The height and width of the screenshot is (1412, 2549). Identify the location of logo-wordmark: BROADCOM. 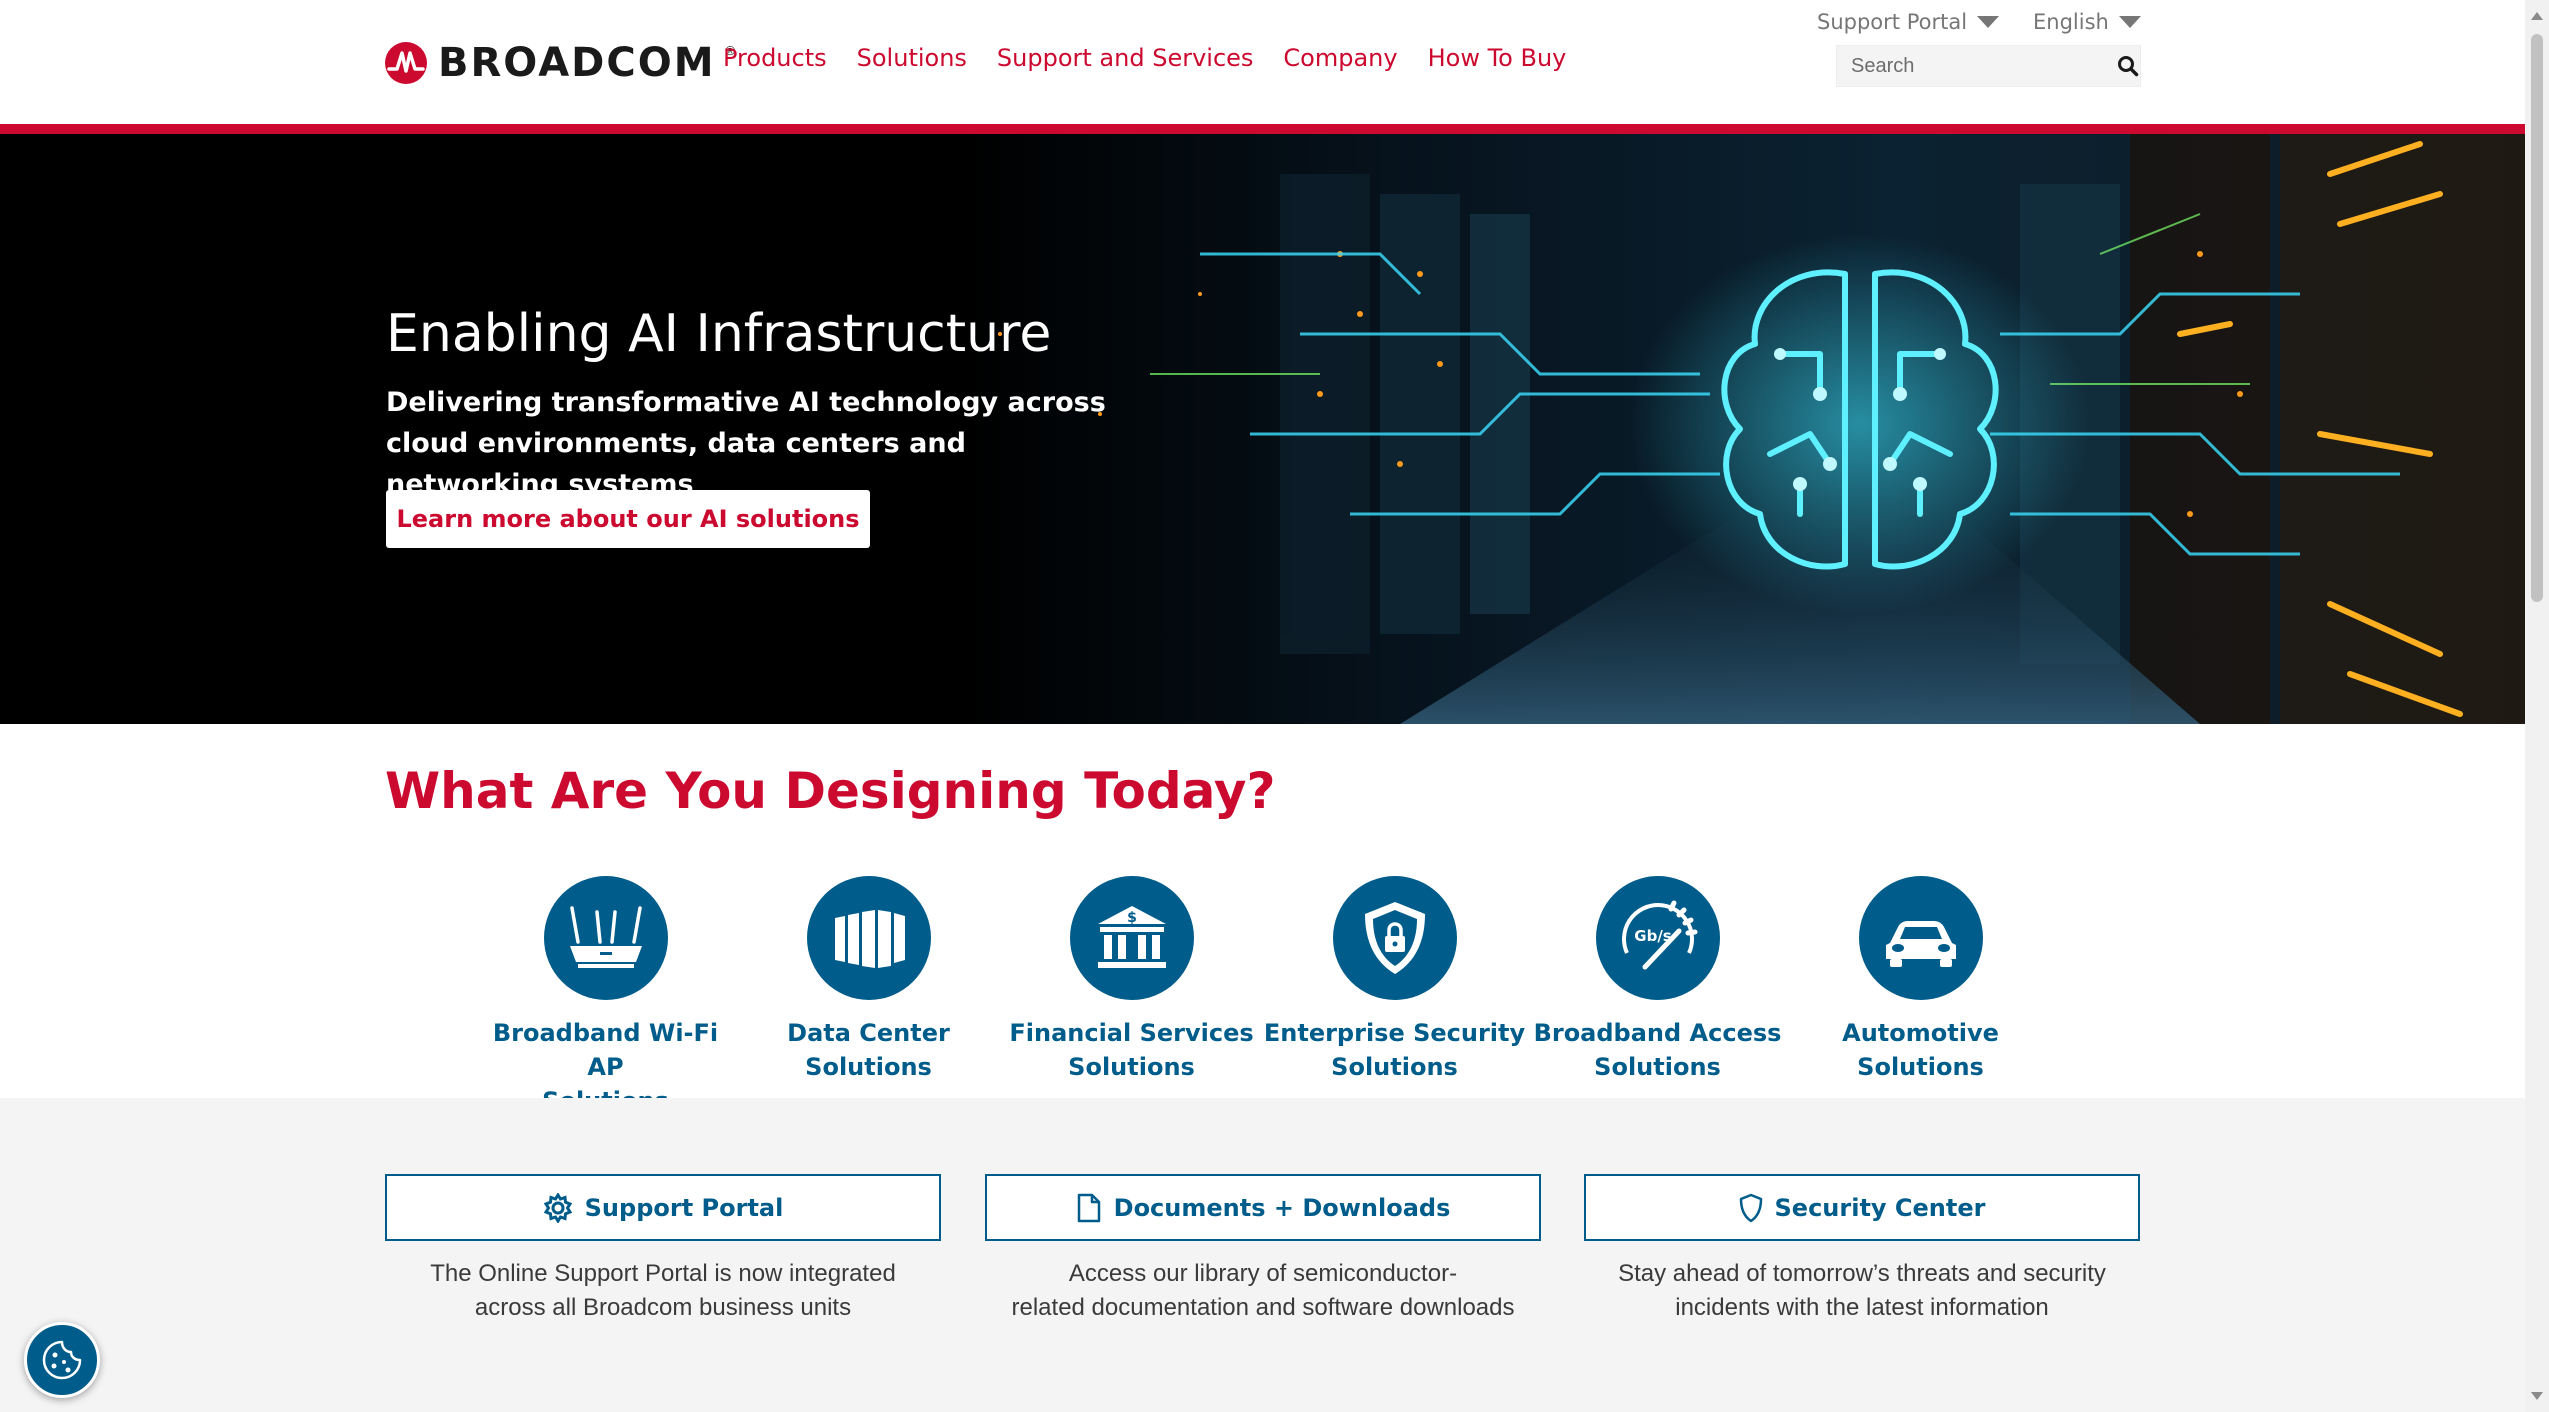
(577, 63).